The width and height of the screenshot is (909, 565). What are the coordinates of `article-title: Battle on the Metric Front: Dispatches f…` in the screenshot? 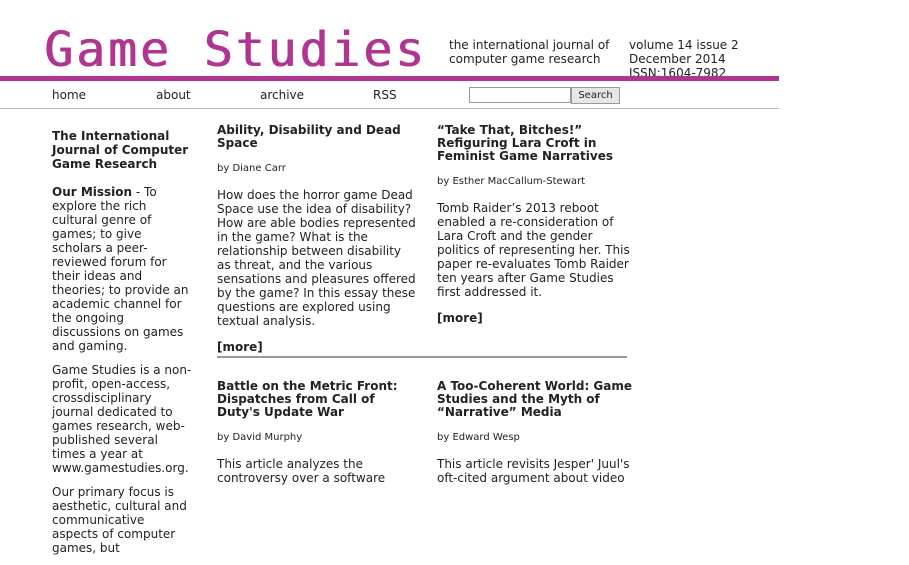 It's located at (317, 399).